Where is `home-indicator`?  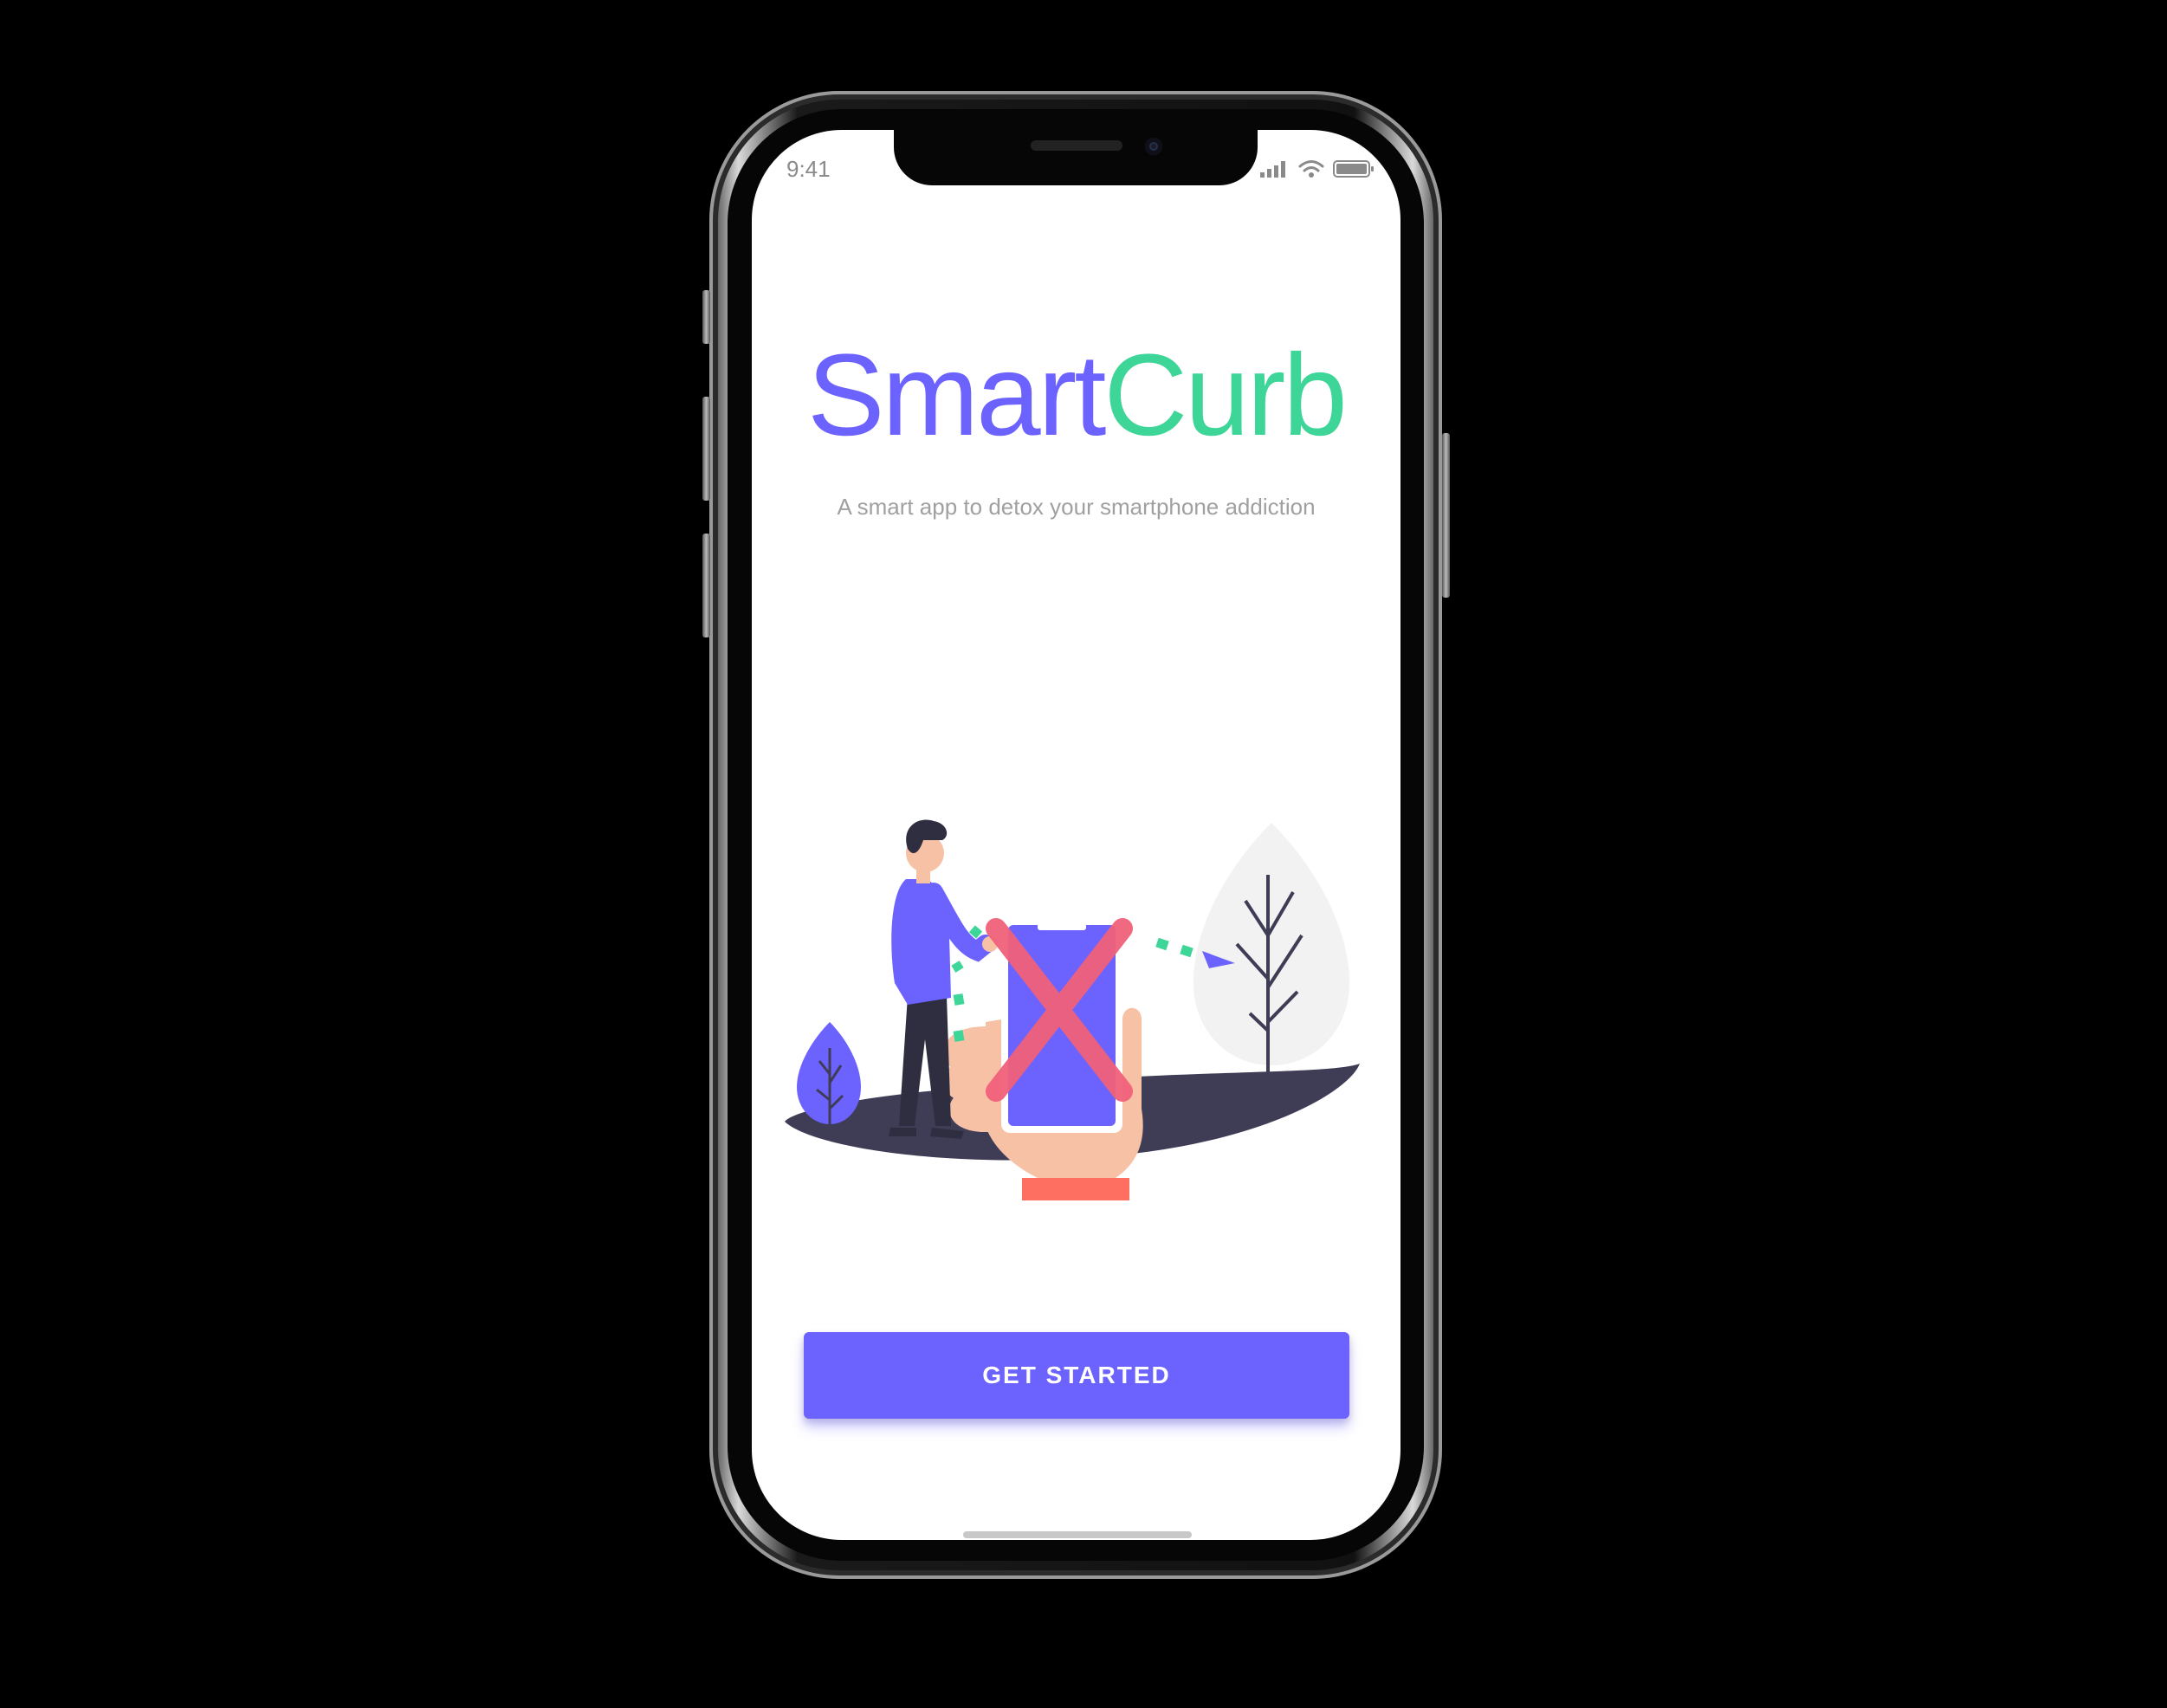 home-indicator is located at coordinates (1077, 1534).